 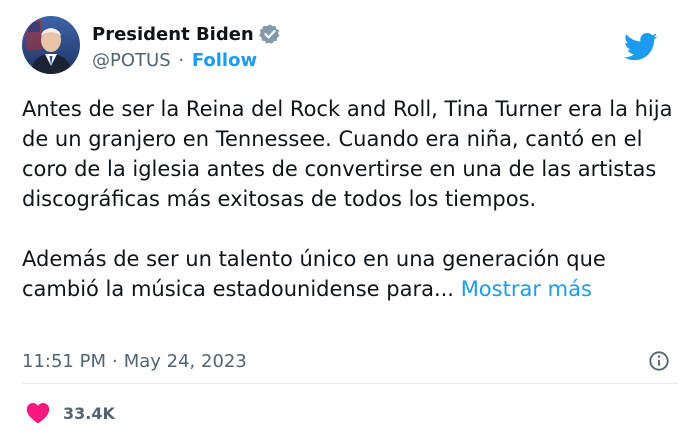 I want to click on avatar-image, so click(x=51, y=45).